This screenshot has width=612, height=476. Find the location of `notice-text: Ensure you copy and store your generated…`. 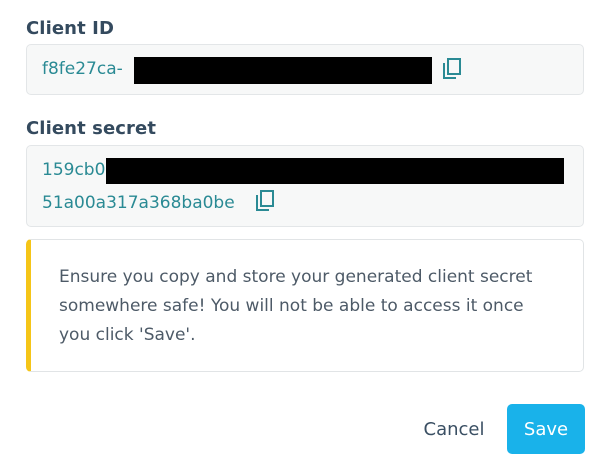

notice-text: Ensure you copy and store your generated… is located at coordinates (296, 306).